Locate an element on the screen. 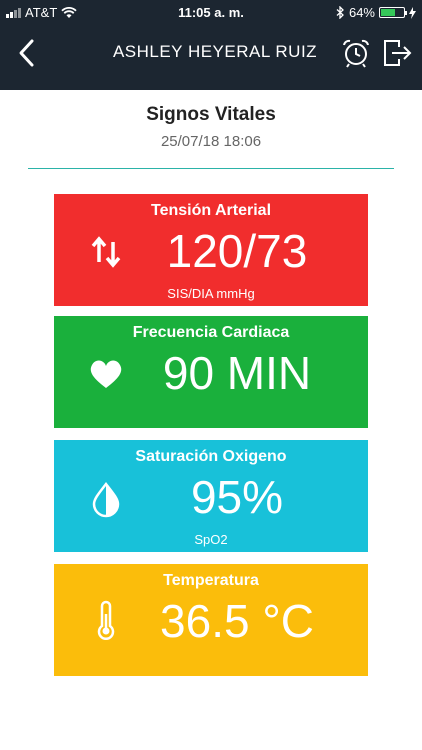  alarm-button is located at coordinates (356, 53).